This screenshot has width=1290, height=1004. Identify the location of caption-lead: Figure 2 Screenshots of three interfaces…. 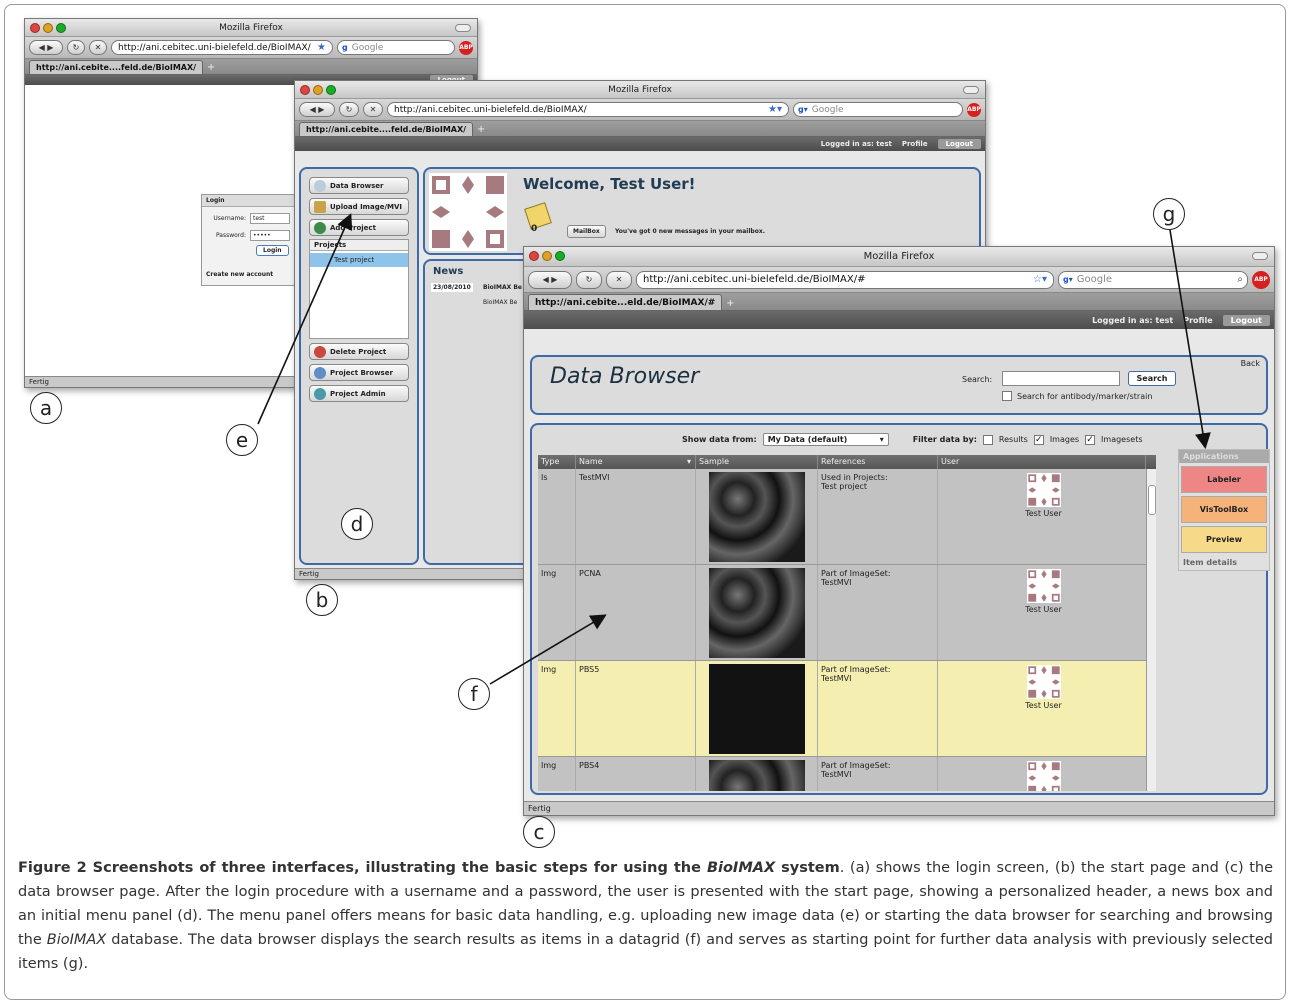
(429, 868).